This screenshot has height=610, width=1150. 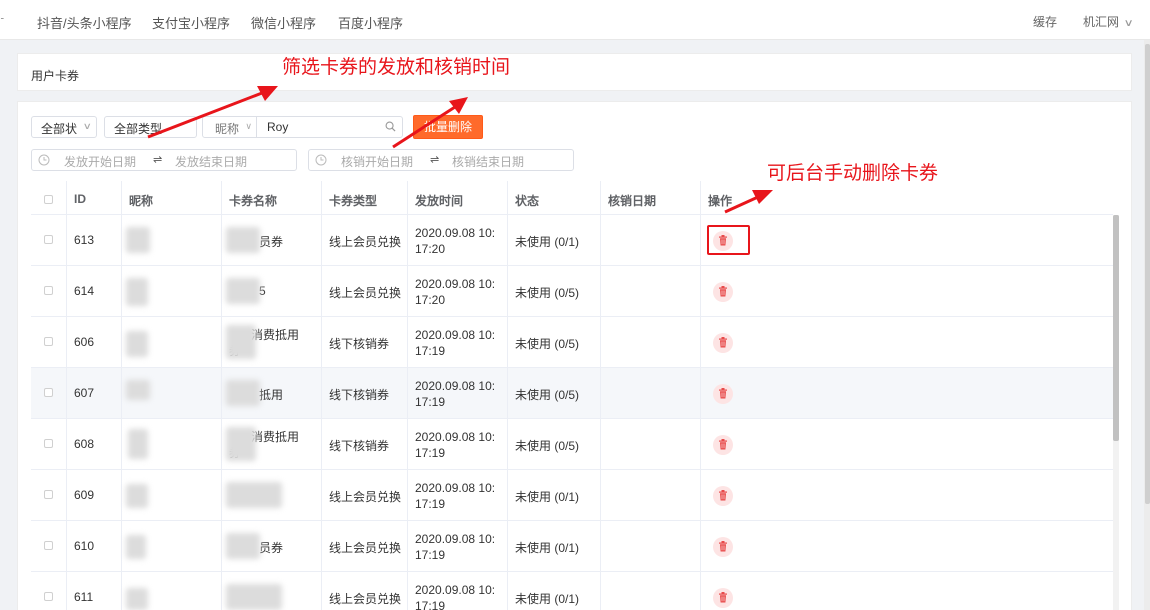 I want to click on issue-date-range: 发放开始日期 ⇌ 发放结束日期, so click(x=164, y=160).